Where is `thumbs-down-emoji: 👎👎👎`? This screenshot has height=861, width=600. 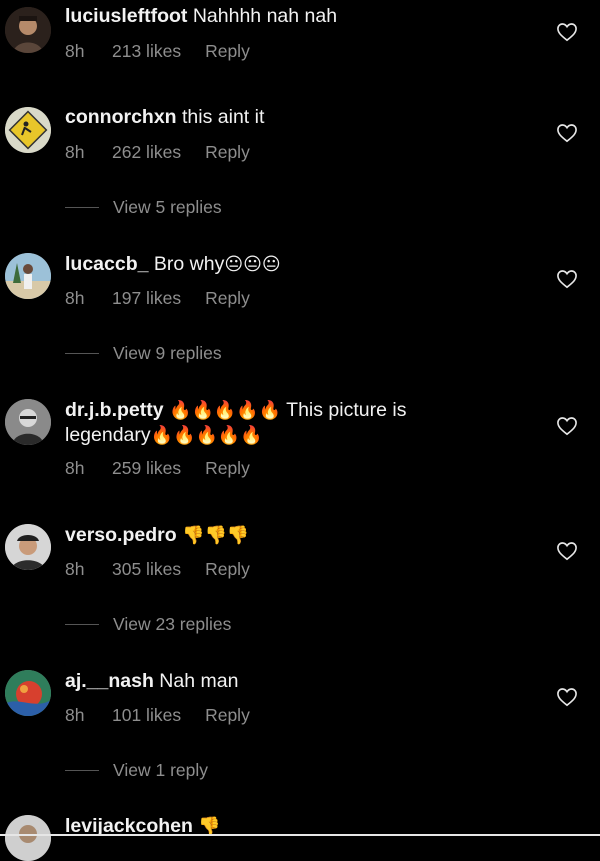 thumbs-down-emoji: 👎👎👎 is located at coordinates (216, 535).